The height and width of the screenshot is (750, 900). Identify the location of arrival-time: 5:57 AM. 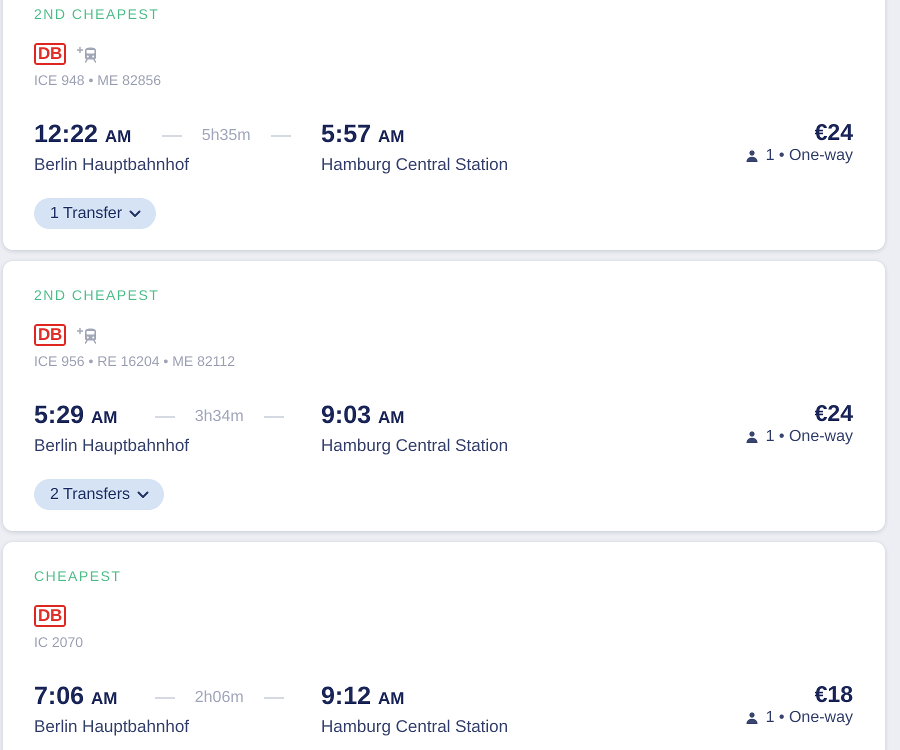
(362, 134).